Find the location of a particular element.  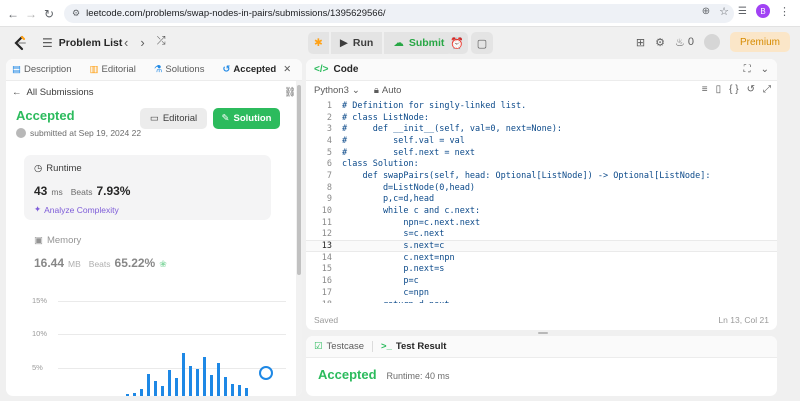

collapse-chevron-icon: ⌄ is located at coordinates (765, 69).